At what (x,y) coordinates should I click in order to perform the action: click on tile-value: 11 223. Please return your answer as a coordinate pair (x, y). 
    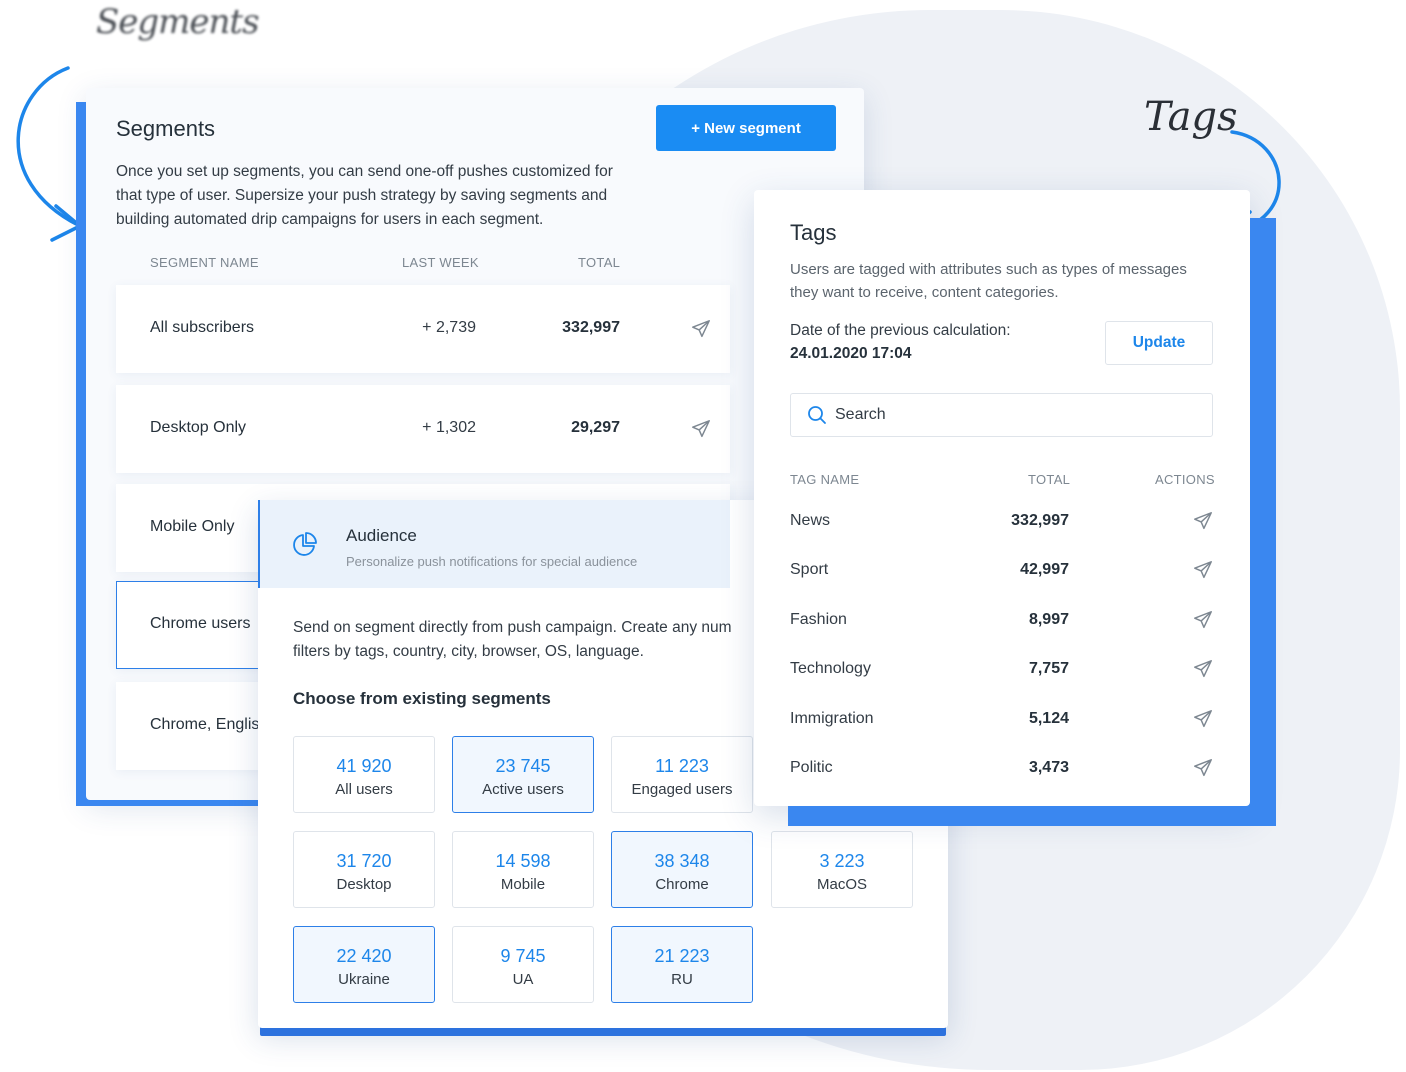
    Looking at the image, I should click on (682, 766).